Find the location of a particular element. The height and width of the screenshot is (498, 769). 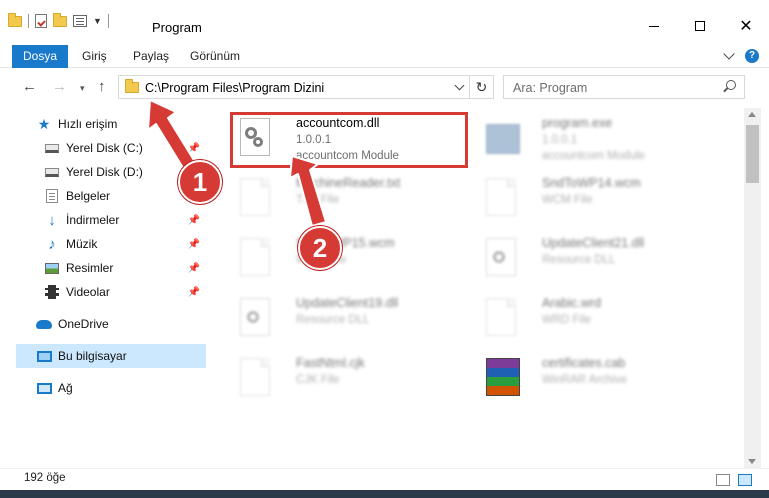

tab-share: Paylaş is located at coordinates (151, 56).